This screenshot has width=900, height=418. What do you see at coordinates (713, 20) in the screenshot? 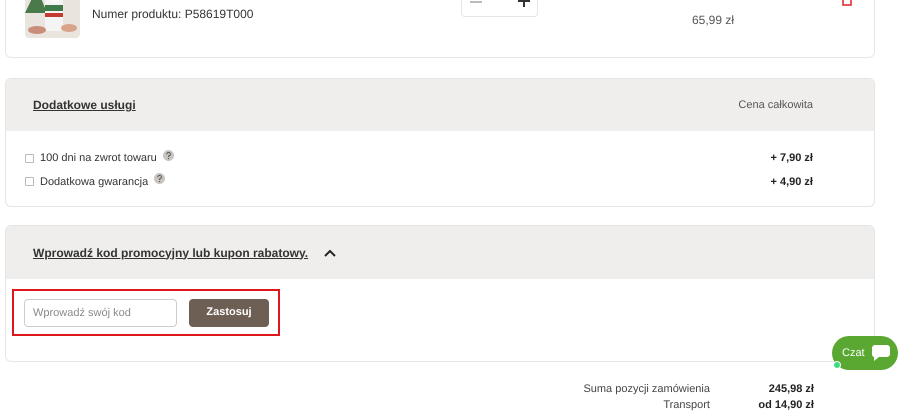
I see `item-price: 65,99 zł` at bounding box center [713, 20].